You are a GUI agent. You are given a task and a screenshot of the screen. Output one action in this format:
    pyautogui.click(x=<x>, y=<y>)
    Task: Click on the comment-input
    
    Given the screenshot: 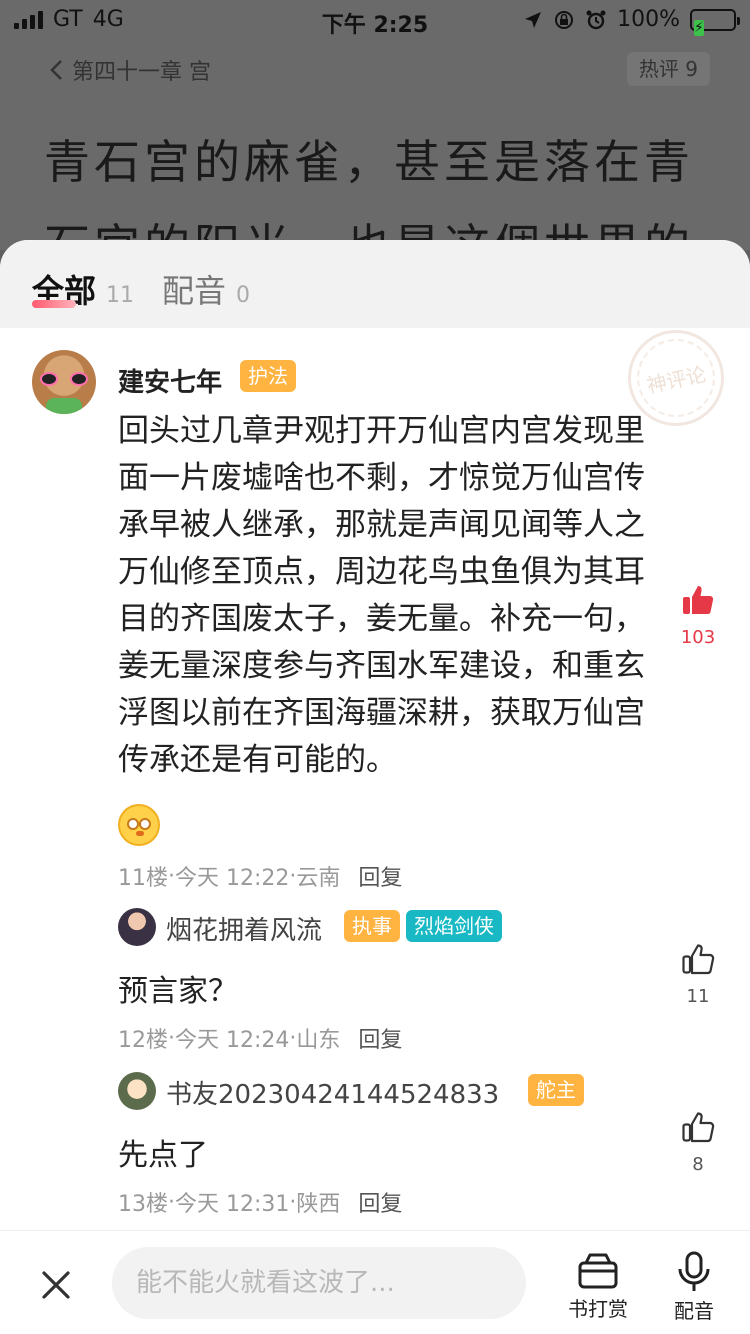 What is the action you would take?
    pyautogui.click(x=319, y=1283)
    